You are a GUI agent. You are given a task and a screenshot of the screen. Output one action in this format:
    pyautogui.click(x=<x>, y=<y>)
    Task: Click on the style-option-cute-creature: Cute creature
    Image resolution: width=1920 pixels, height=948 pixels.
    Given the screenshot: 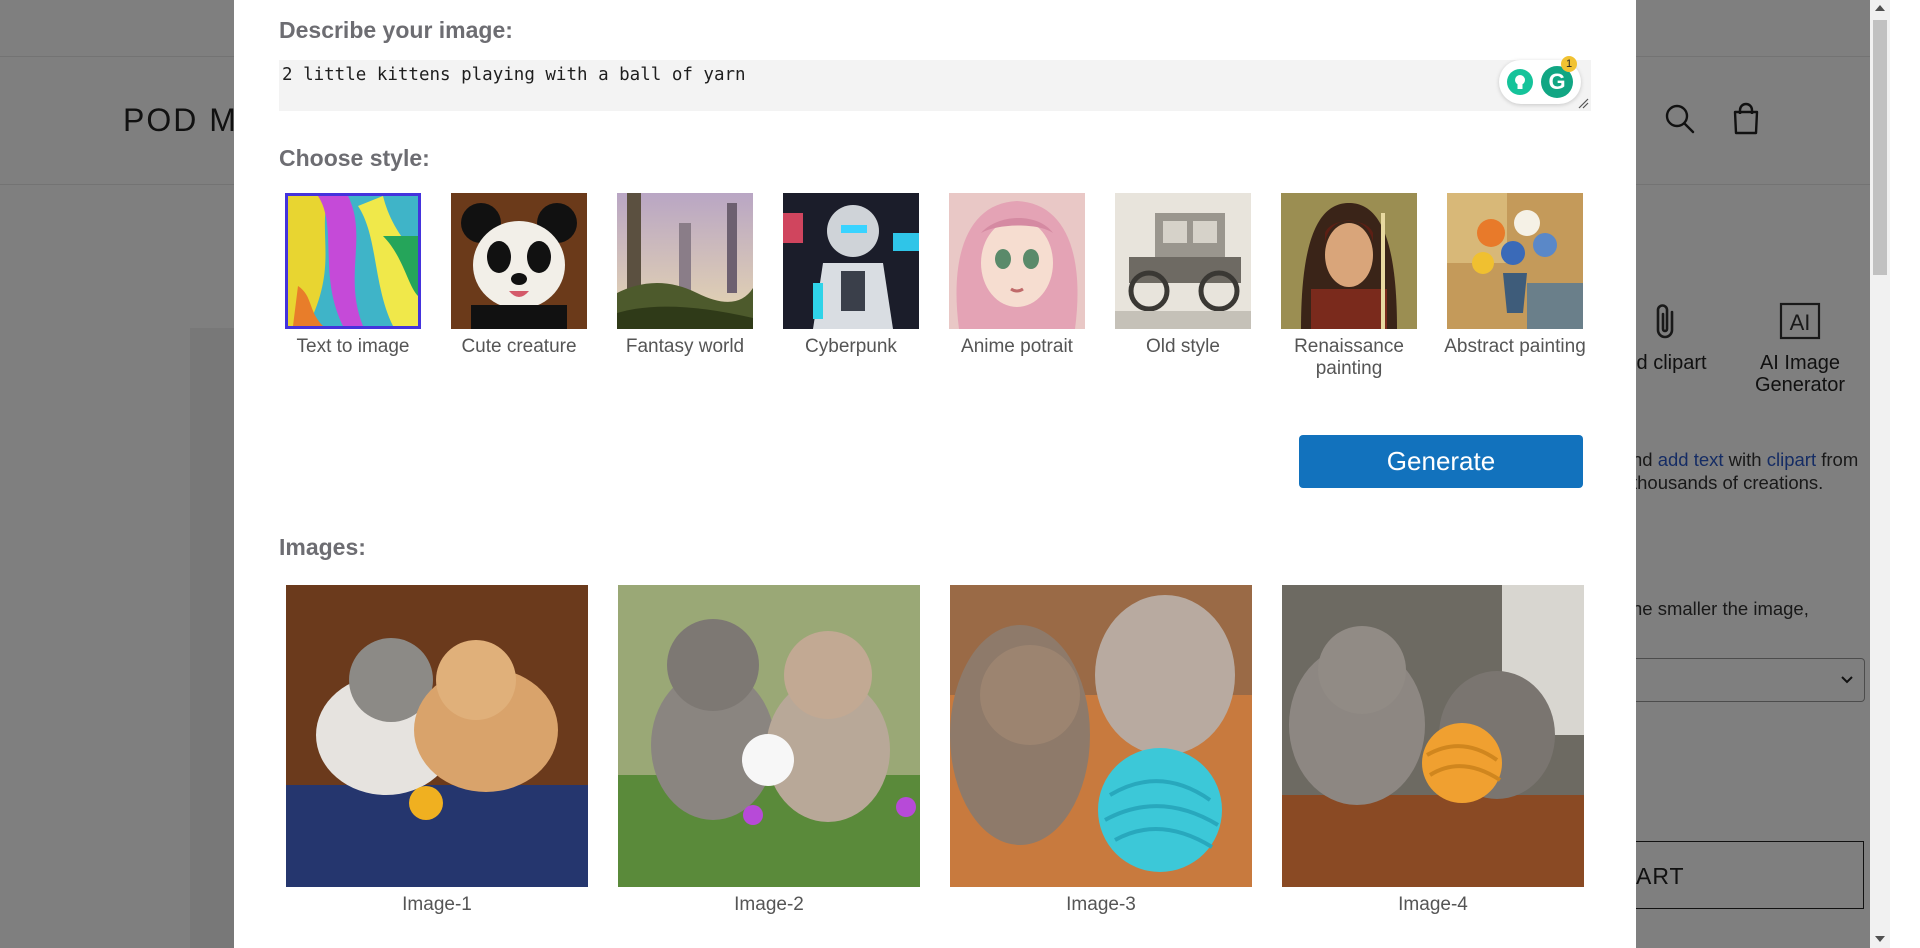 What is the action you would take?
    pyautogui.click(x=519, y=275)
    